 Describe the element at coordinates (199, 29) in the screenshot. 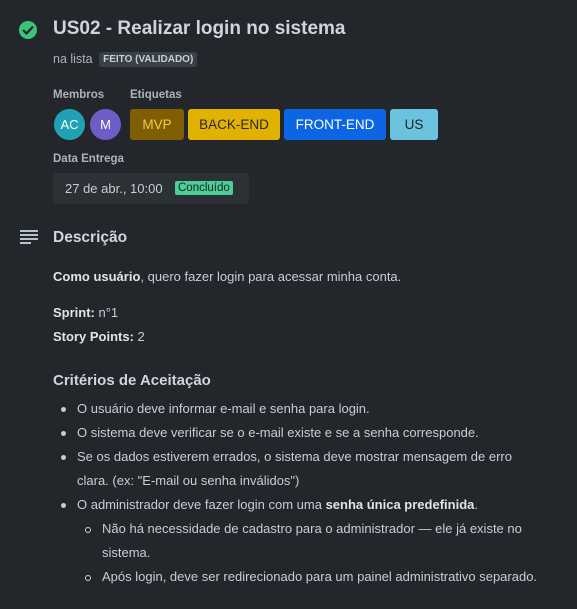

I see `card-title: US02 - Realizar login no sistema` at that location.